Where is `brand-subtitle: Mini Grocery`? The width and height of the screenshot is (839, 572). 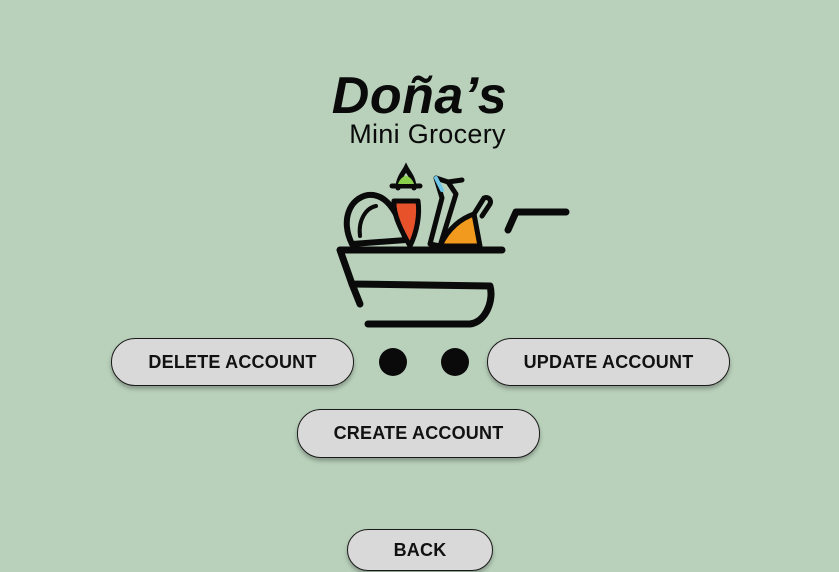 brand-subtitle: Mini Grocery is located at coordinates (427, 134).